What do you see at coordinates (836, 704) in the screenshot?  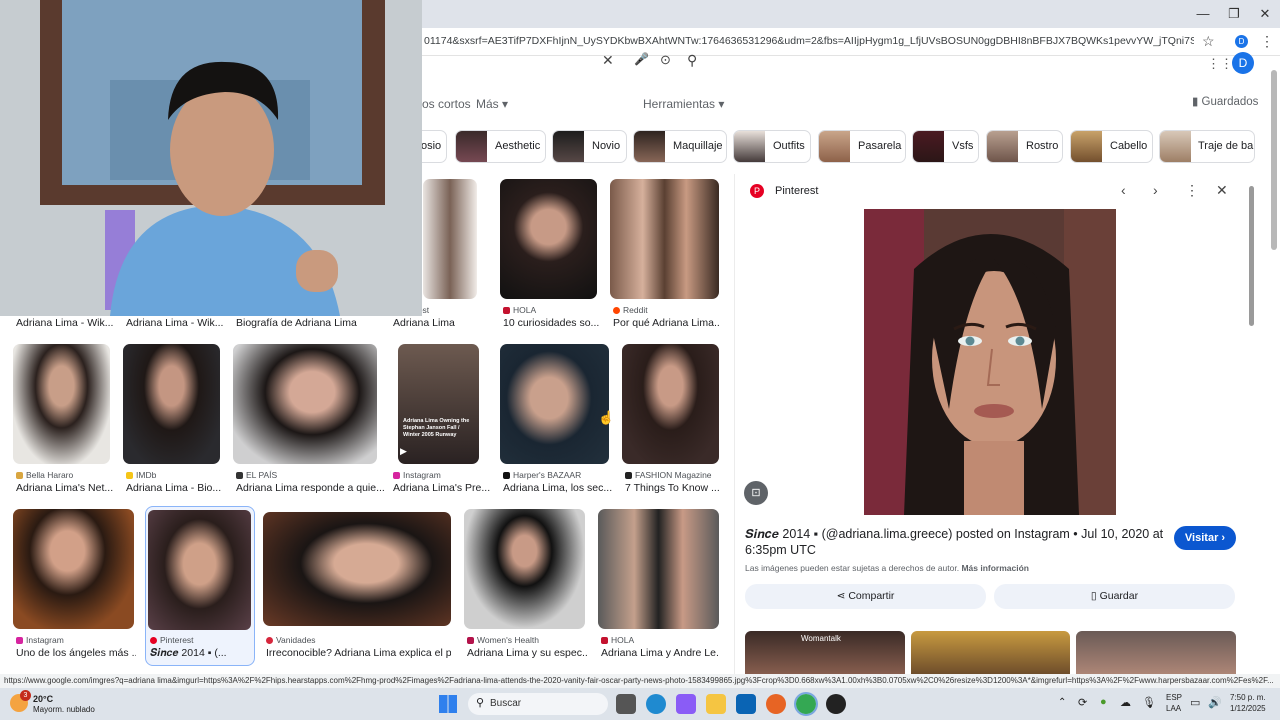 I see `obs-icon` at bounding box center [836, 704].